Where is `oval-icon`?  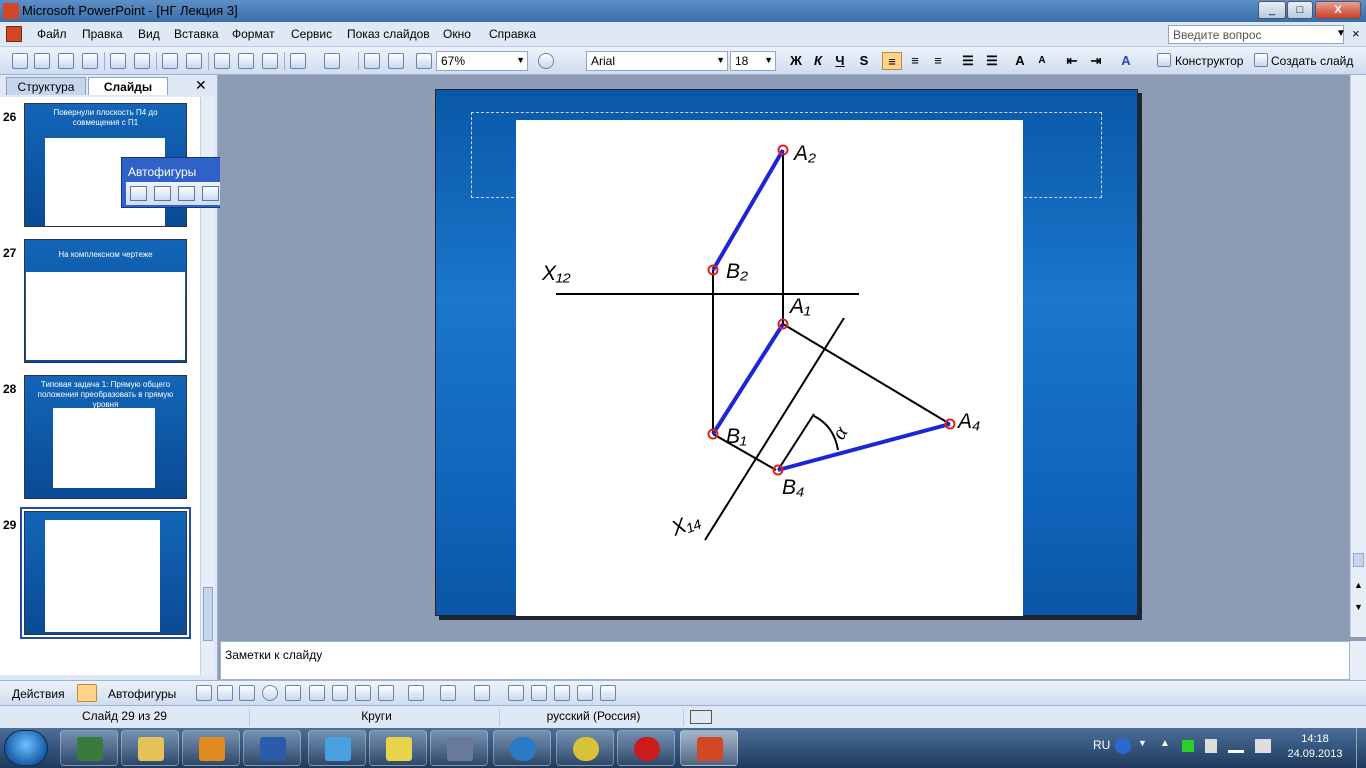 oval-icon is located at coordinates (270, 693).